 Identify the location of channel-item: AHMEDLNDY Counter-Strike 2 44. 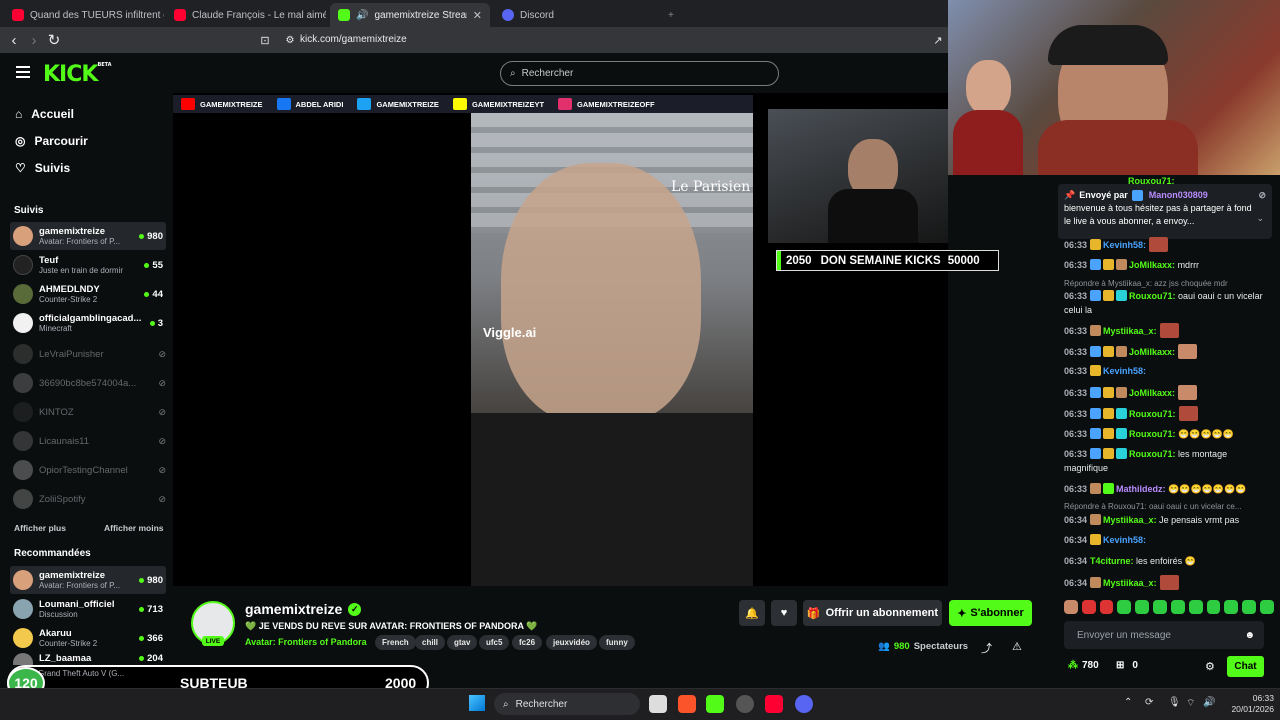
(88, 294).